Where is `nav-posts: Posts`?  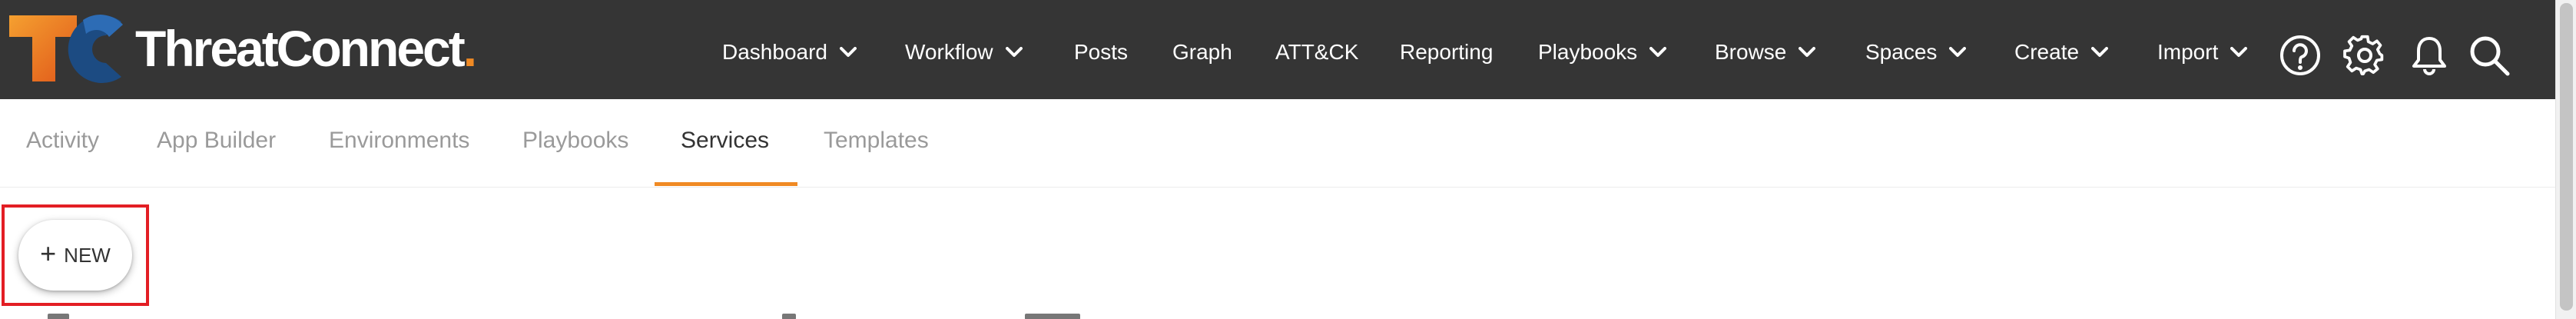 nav-posts: Posts is located at coordinates (1101, 52).